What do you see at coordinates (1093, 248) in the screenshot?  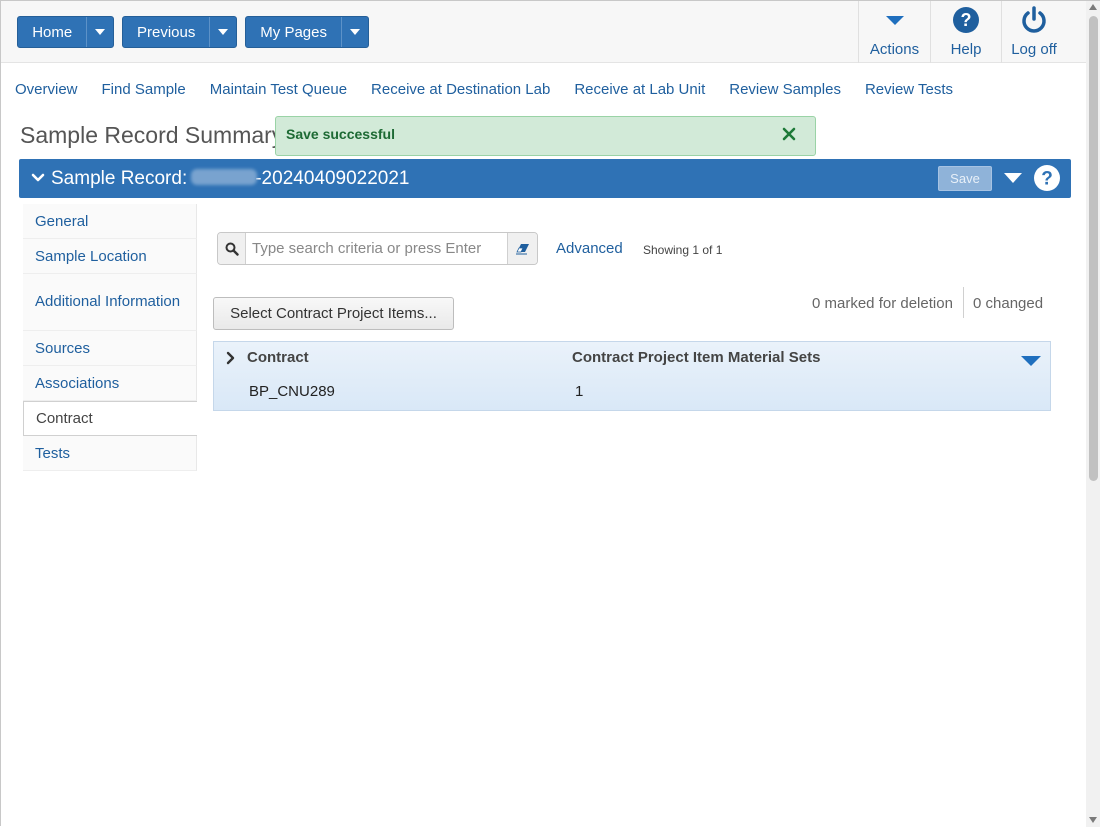 I see `scrollbar-thumb` at bounding box center [1093, 248].